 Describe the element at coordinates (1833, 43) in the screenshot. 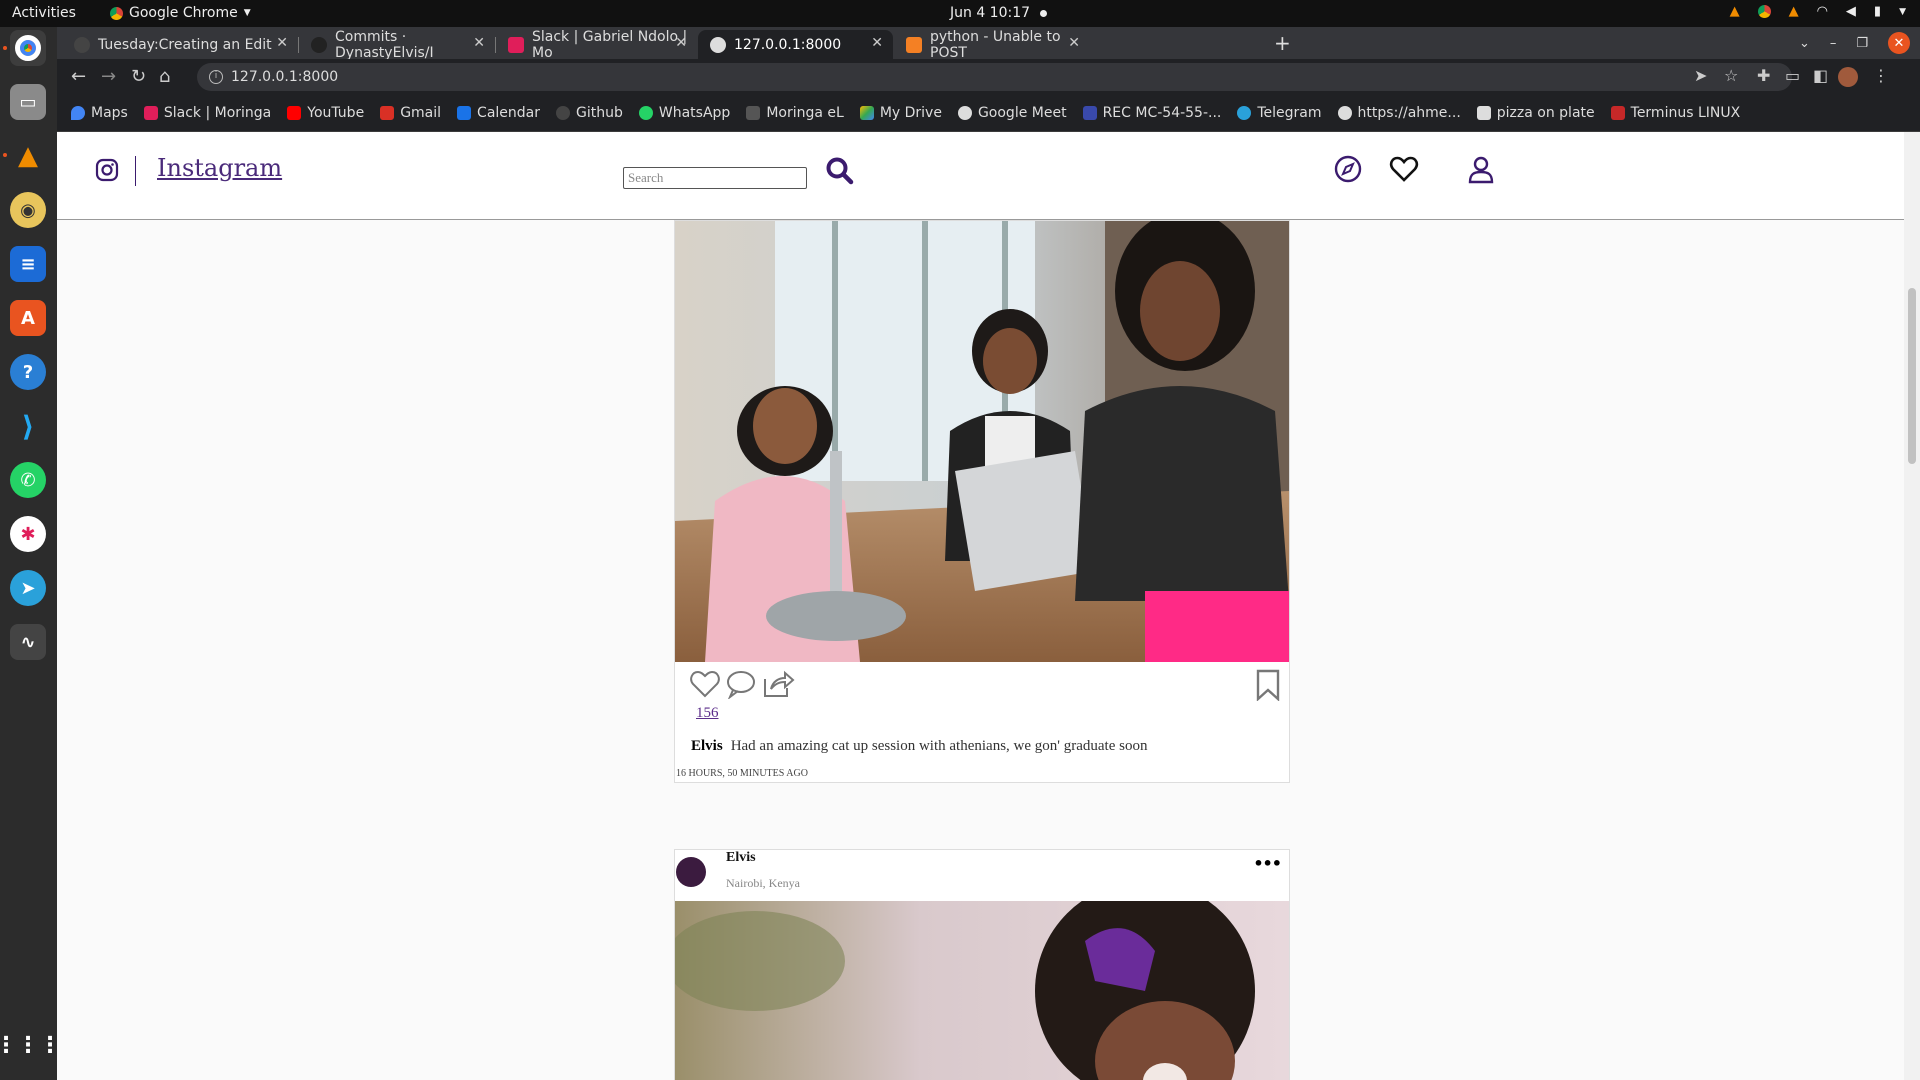

I see `minimize-button: –` at that location.